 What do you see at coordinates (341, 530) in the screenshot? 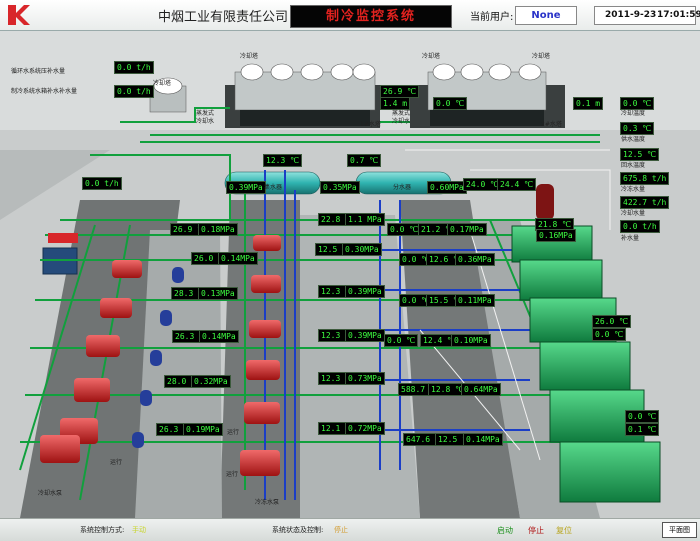
I see `system-status-value: 停止` at bounding box center [341, 530].